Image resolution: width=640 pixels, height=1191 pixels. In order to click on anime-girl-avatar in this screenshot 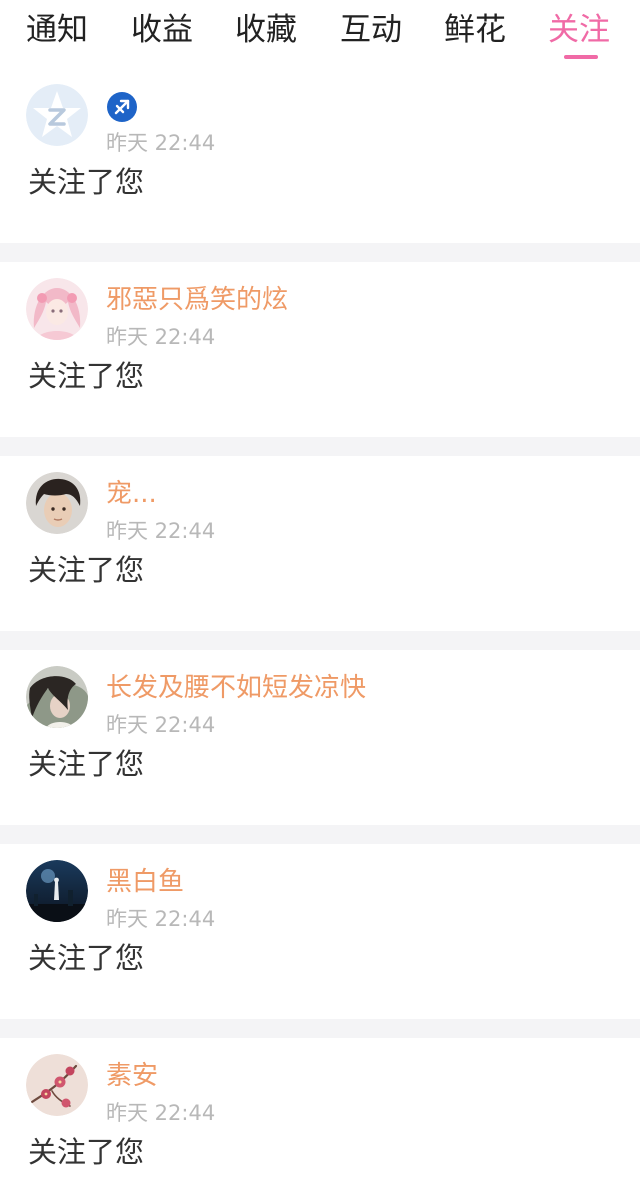, I will do `click(57, 309)`.